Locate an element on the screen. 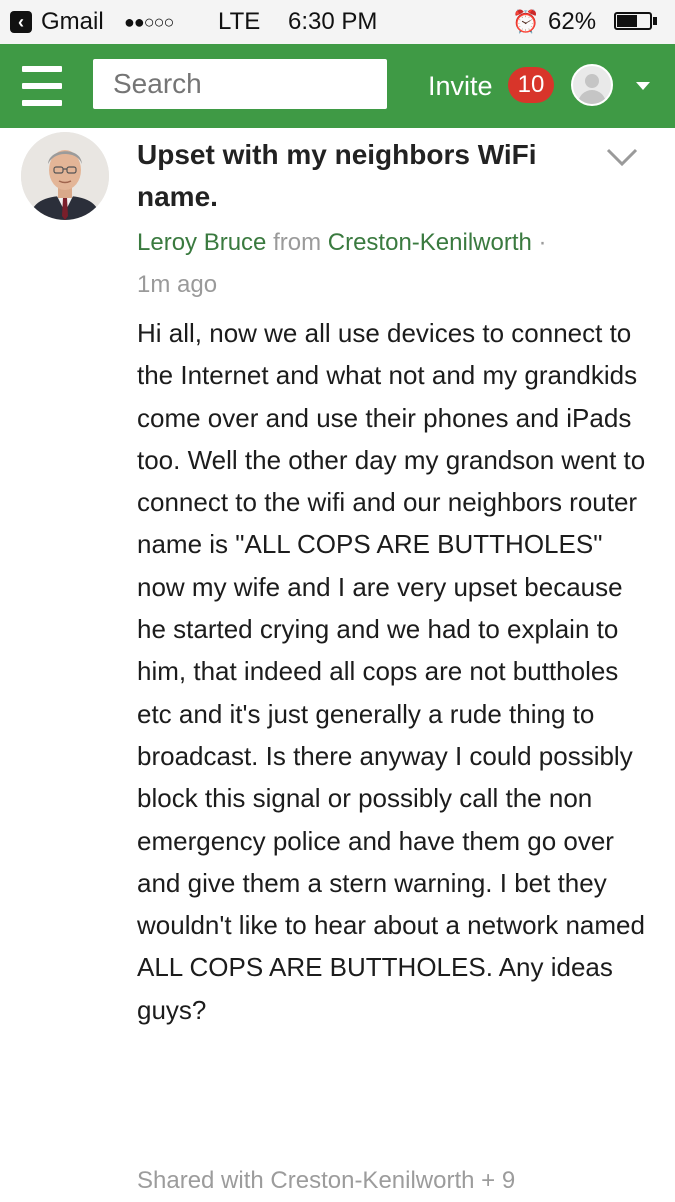  battery-nub is located at coordinates (655, 21).